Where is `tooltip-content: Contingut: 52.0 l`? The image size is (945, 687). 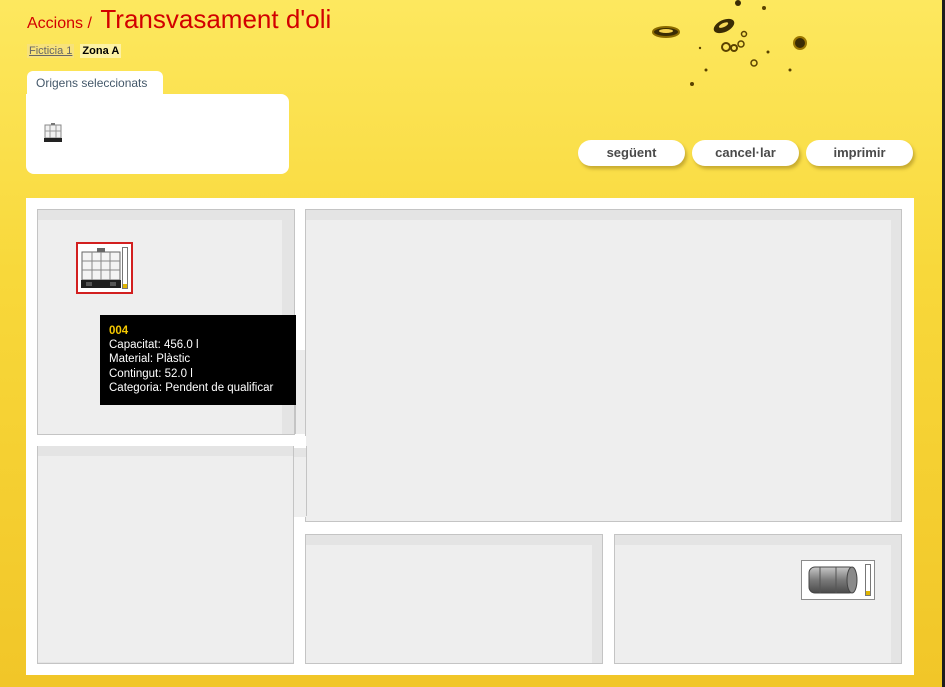 tooltip-content: Contingut: 52.0 l is located at coordinates (151, 373).